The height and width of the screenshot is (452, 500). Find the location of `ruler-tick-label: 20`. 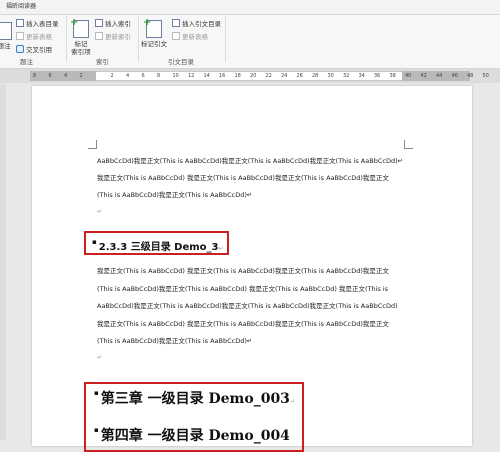

ruler-tick-label: 20 is located at coordinates (253, 76).